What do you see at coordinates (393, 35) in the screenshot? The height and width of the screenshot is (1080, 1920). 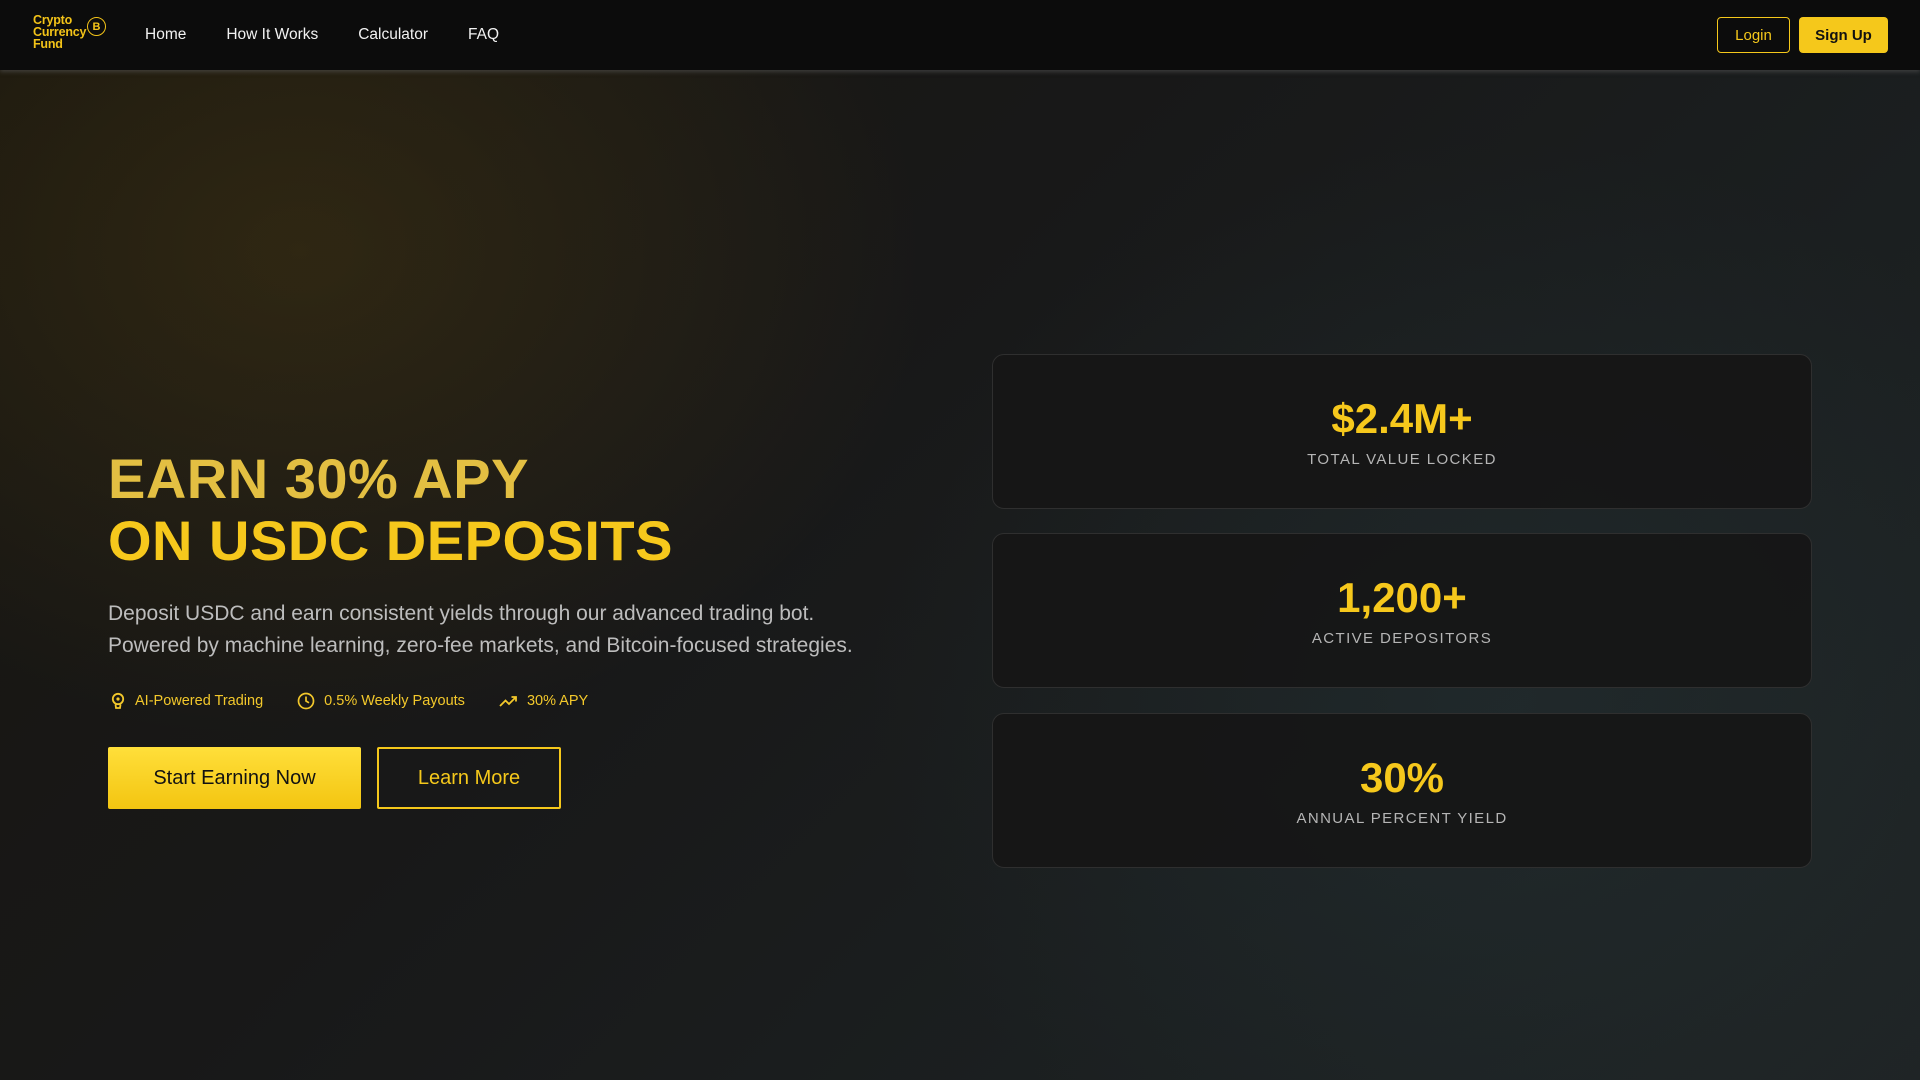 I see `nav-link-calculator: Calculator` at bounding box center [393, 35].